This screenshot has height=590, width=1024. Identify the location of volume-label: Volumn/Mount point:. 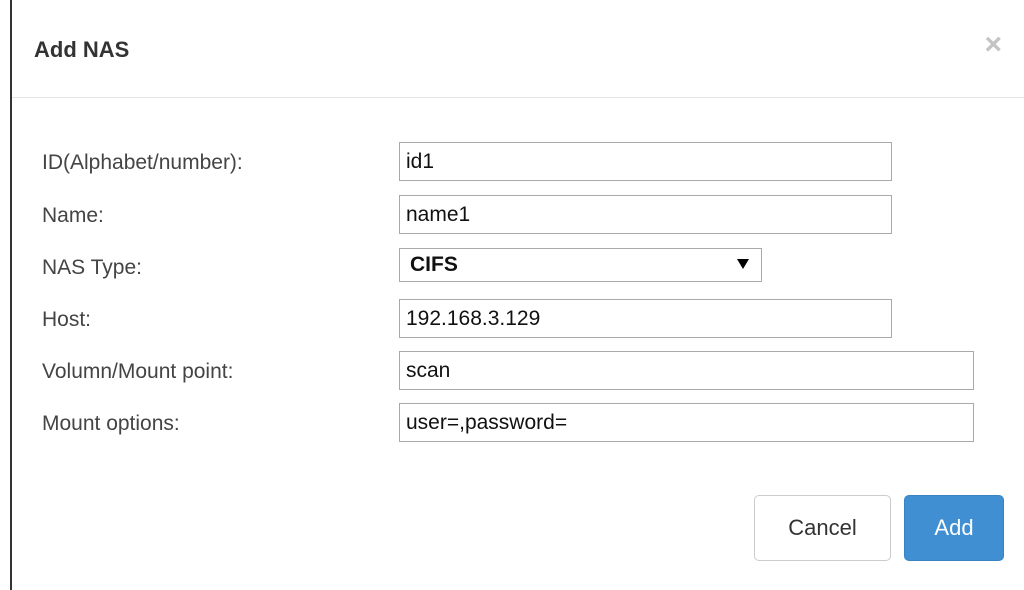
(138, 371).